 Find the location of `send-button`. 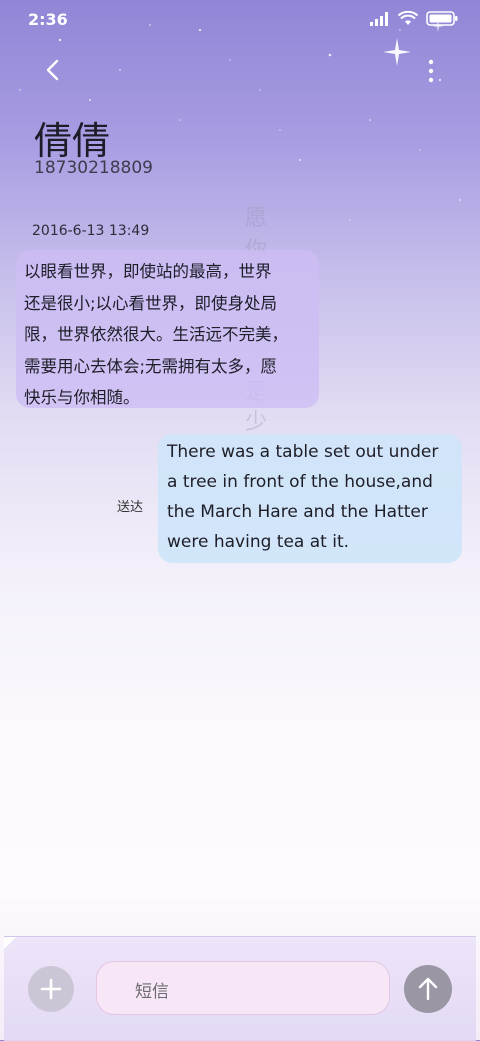

send-button is located at coordinates (428, 989).